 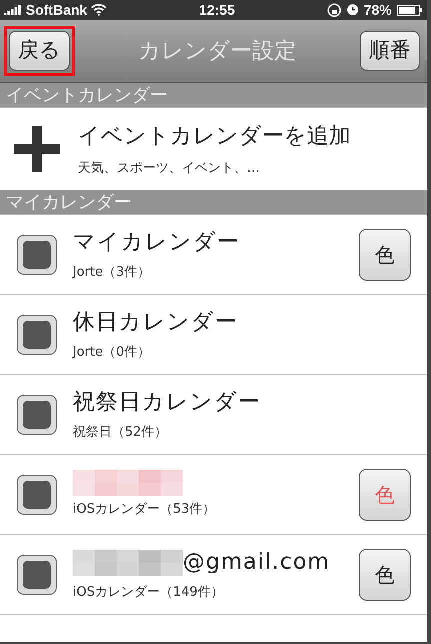 What do you see at coordinates (409, 10) in the screenshot?
I see `battery-icon` at bounding box center [409, 10].